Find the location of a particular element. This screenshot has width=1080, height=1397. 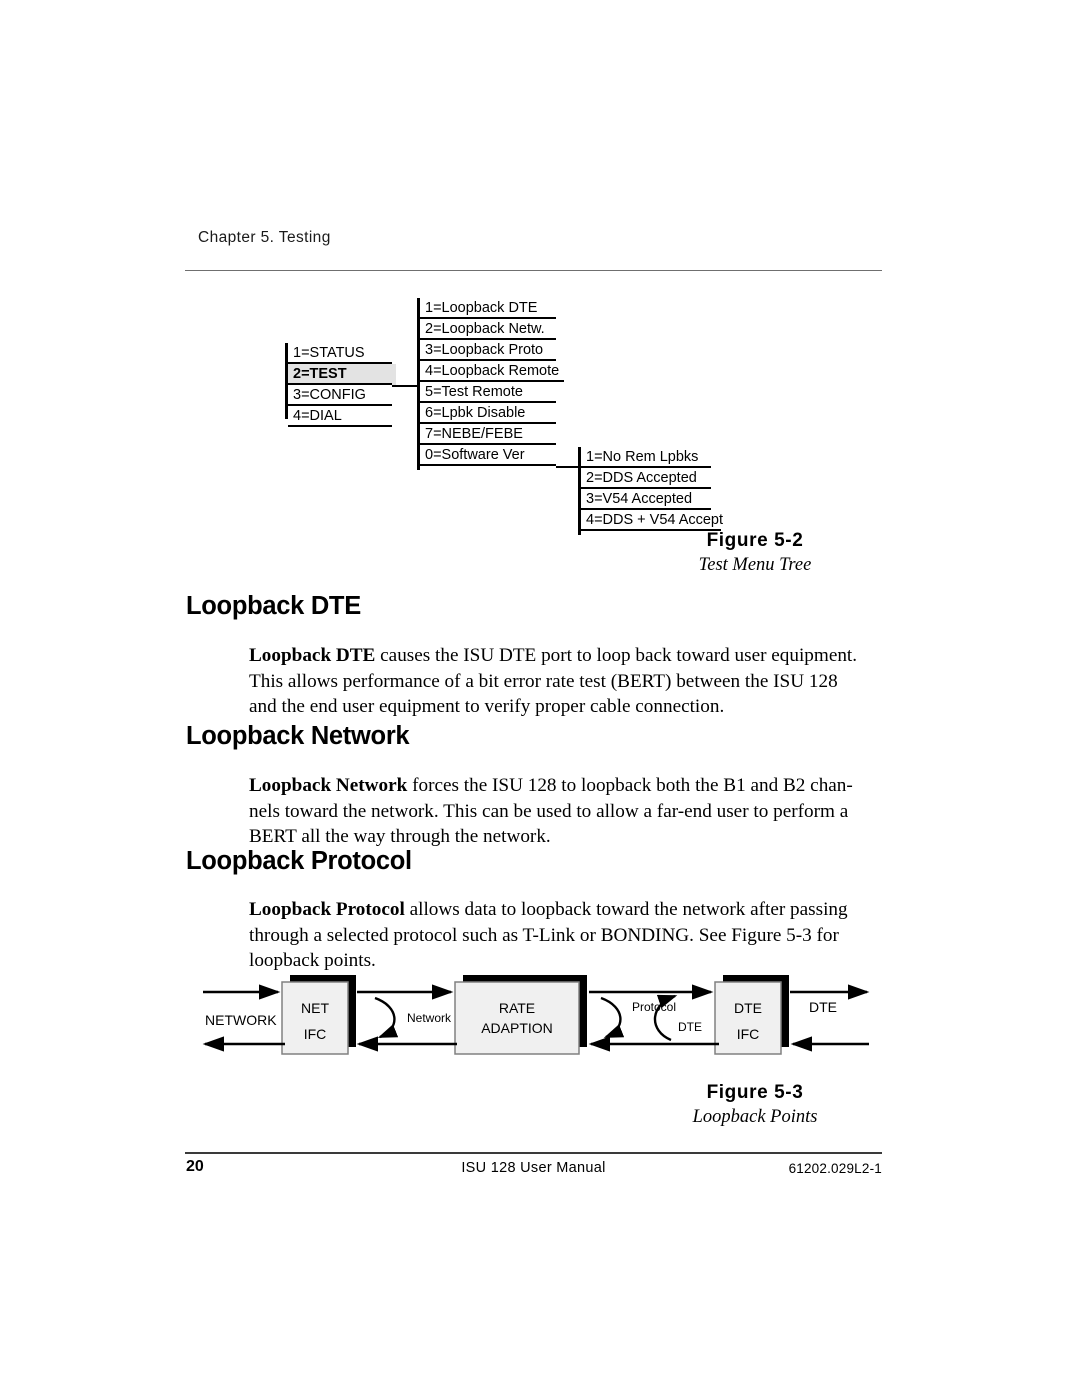

figure-5-3-number: Figure 5-3 is located at coordinates (755, 1092).